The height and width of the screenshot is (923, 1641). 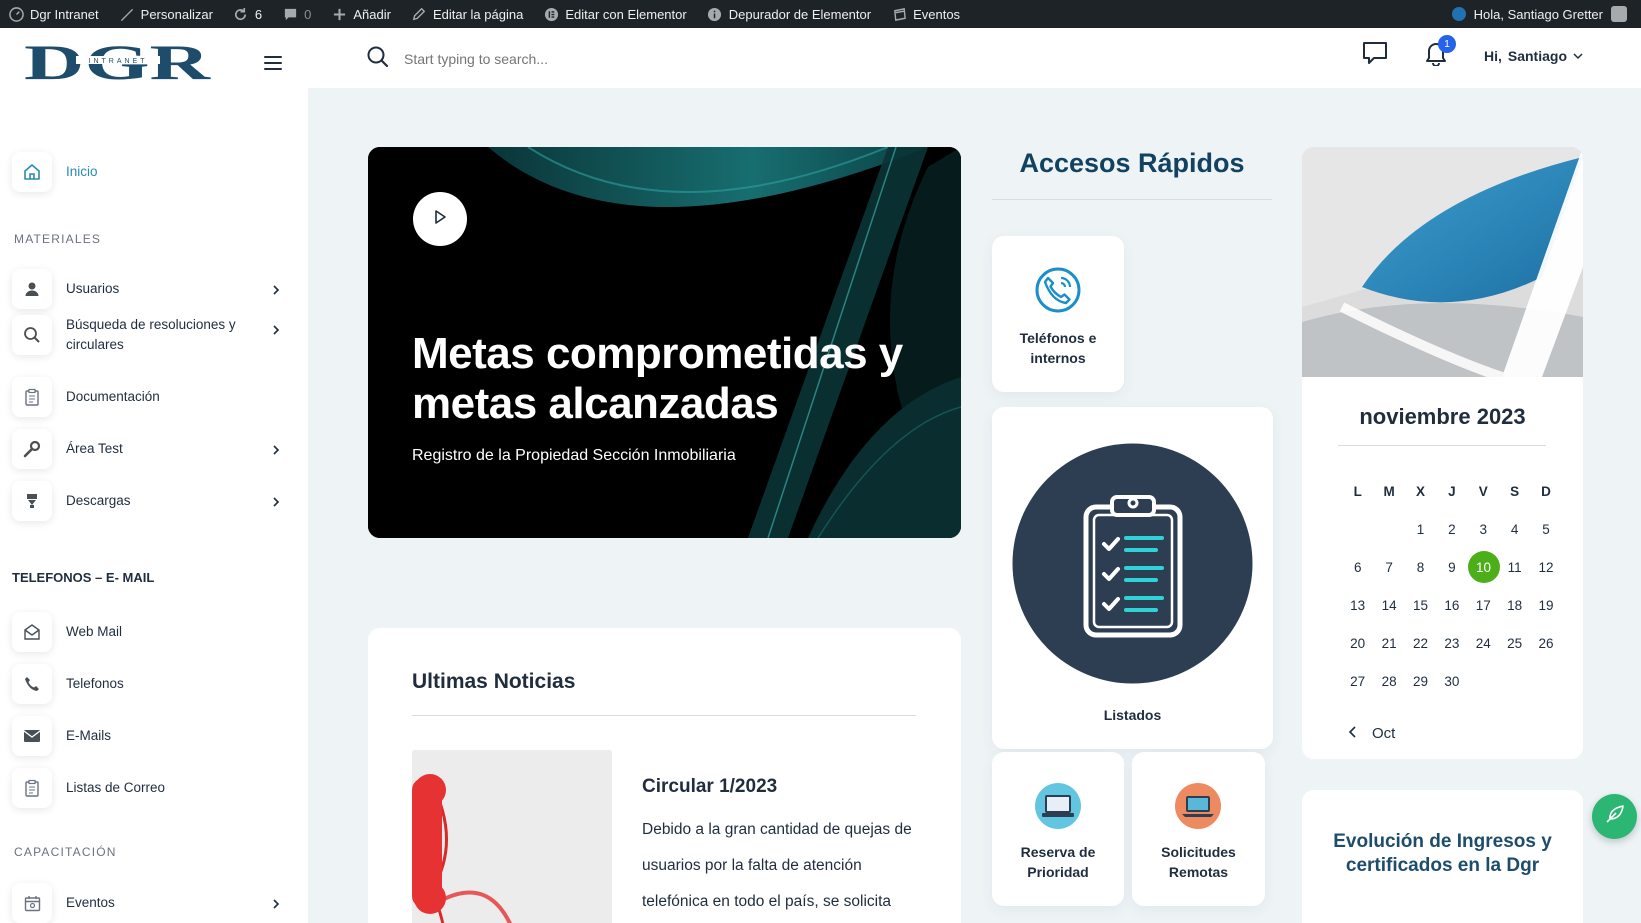 I want to click on admin-events-link: Eventos, so click(x=925, y=14).